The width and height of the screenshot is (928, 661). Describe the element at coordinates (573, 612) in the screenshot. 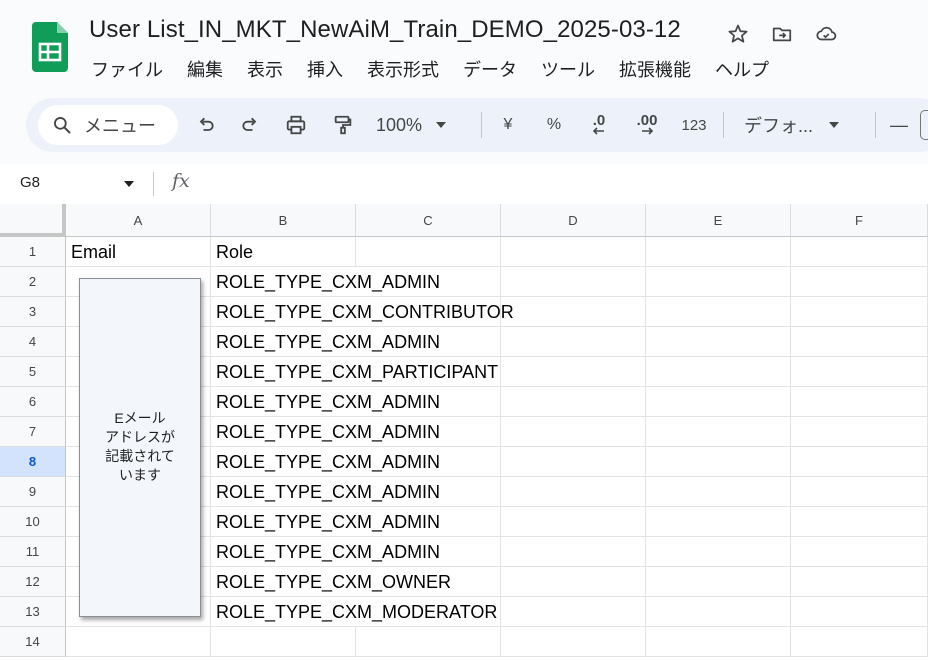

I see `cell-d13` at that location.